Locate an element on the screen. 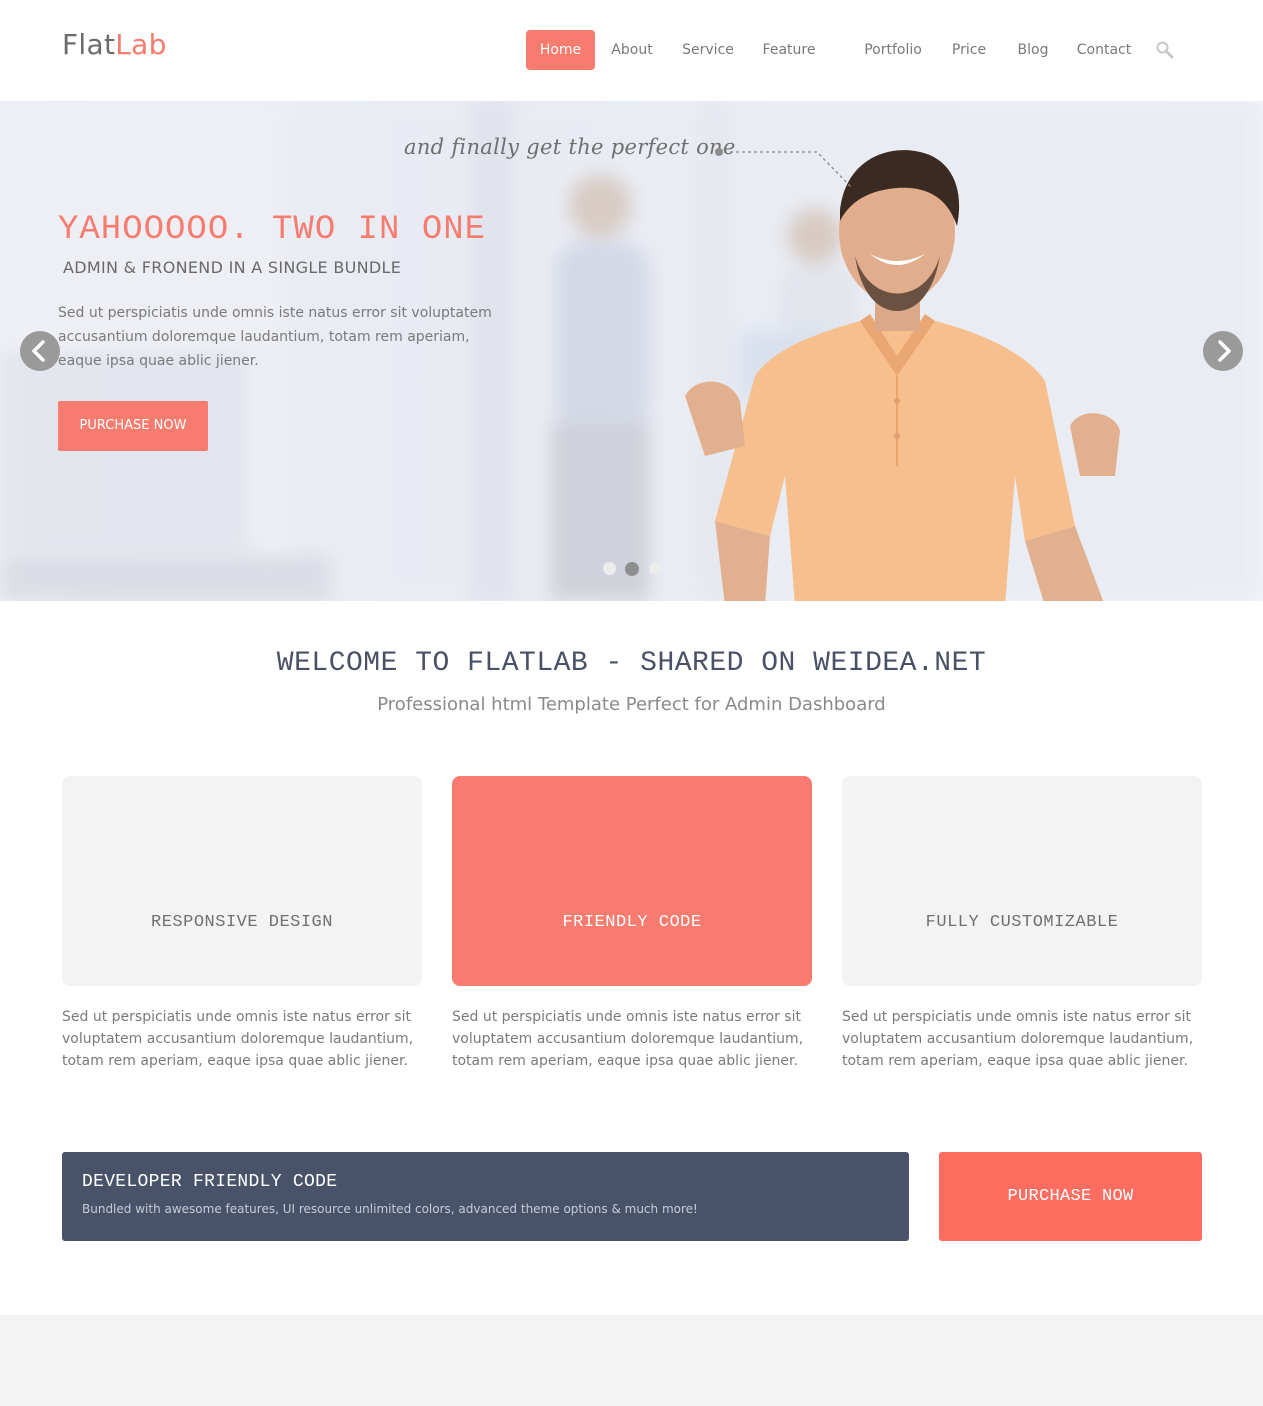  hero-subtitle: ADMIN & FRONEND IN A SINGLE BUNDLE is located at coordinates (232, 267).